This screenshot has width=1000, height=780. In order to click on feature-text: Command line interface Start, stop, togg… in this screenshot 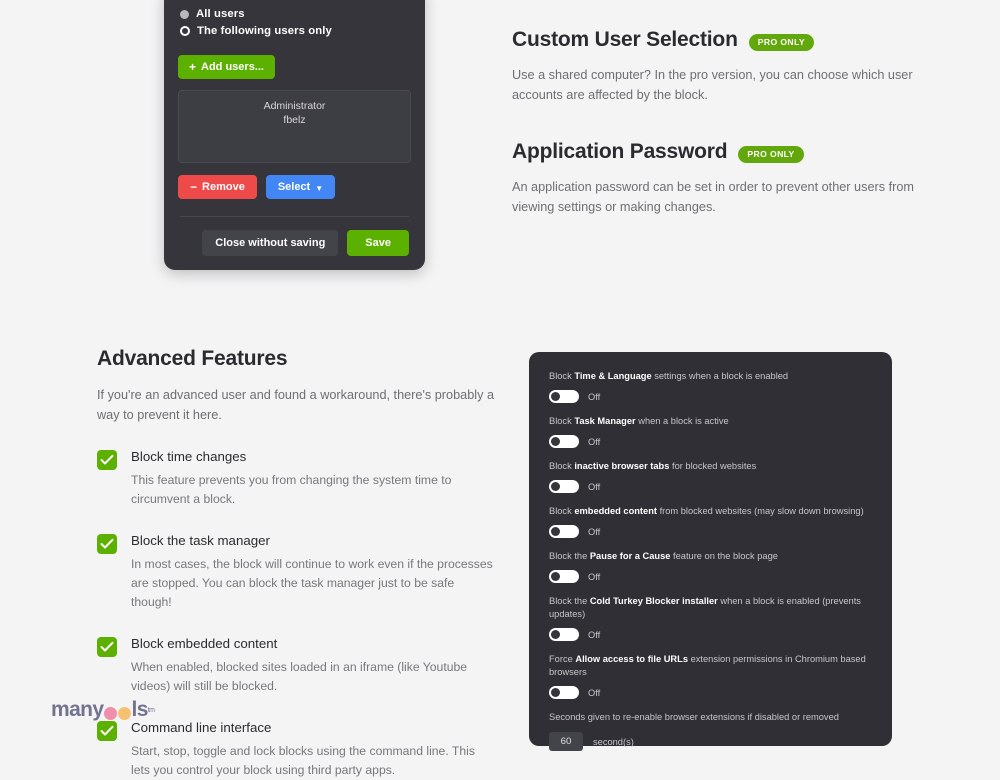, I will do `click(314, 750)`.